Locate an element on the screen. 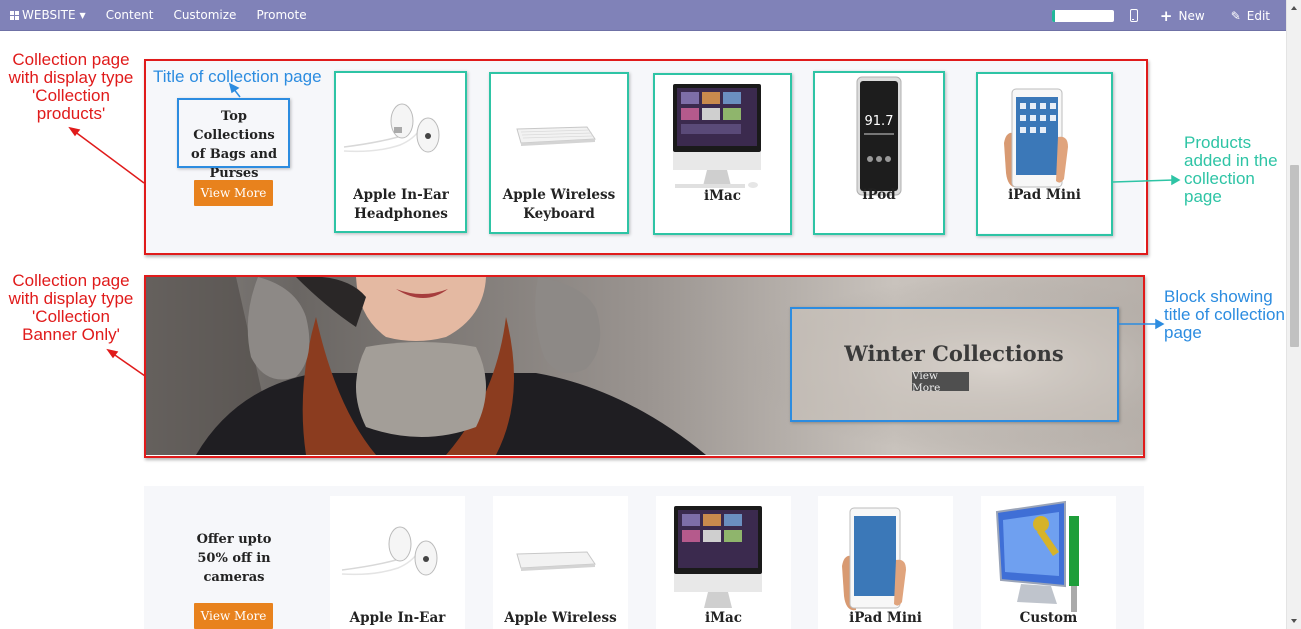 The image size is (1301, 629). annotation-title-of-collection: Title of collection page is located at coordinates (237, 76).